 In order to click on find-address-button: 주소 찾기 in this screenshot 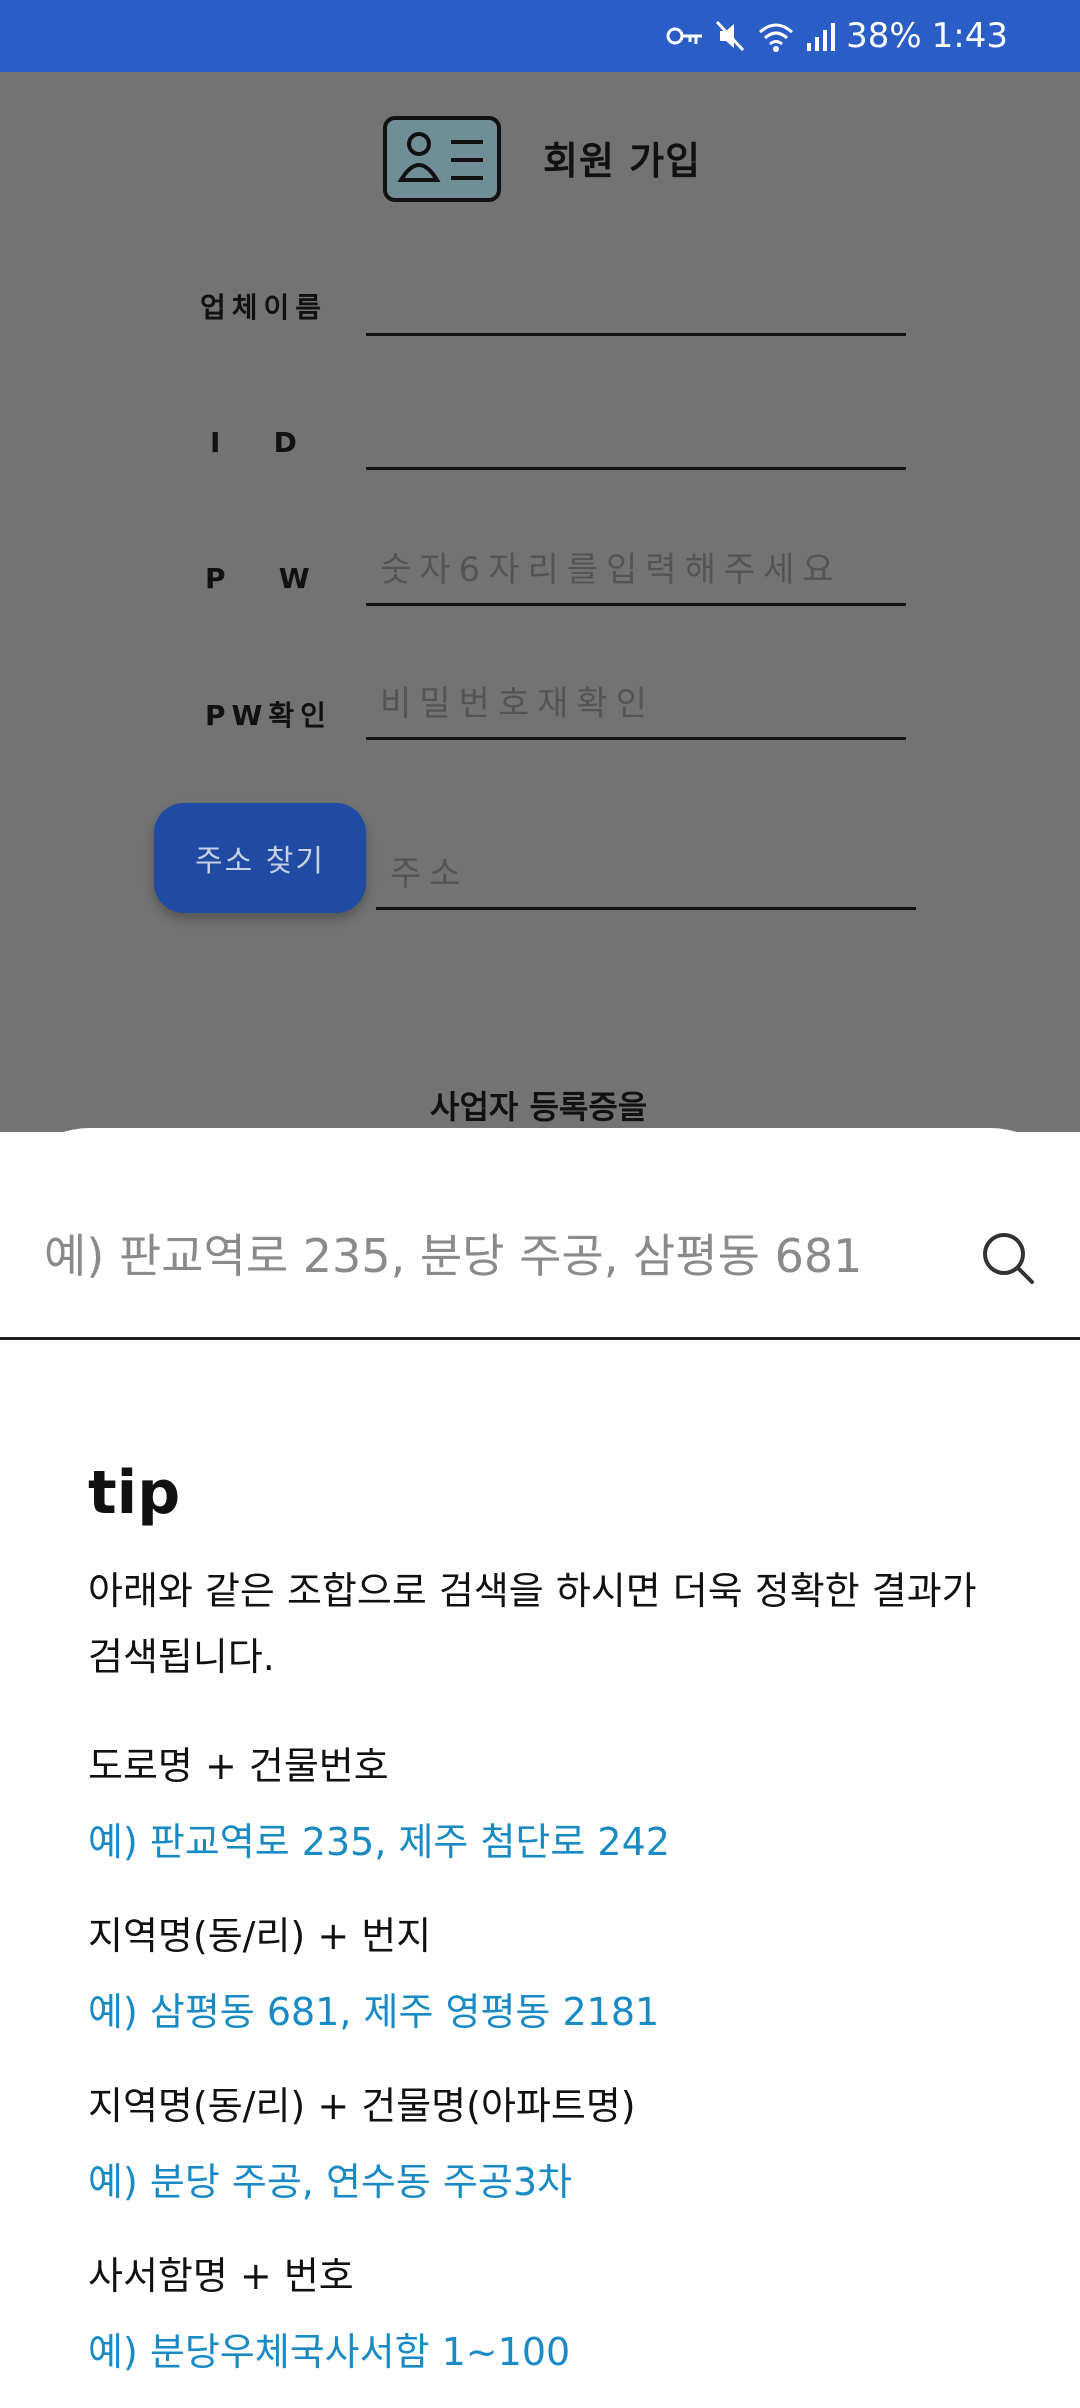, I will do `click(260, 858)`.